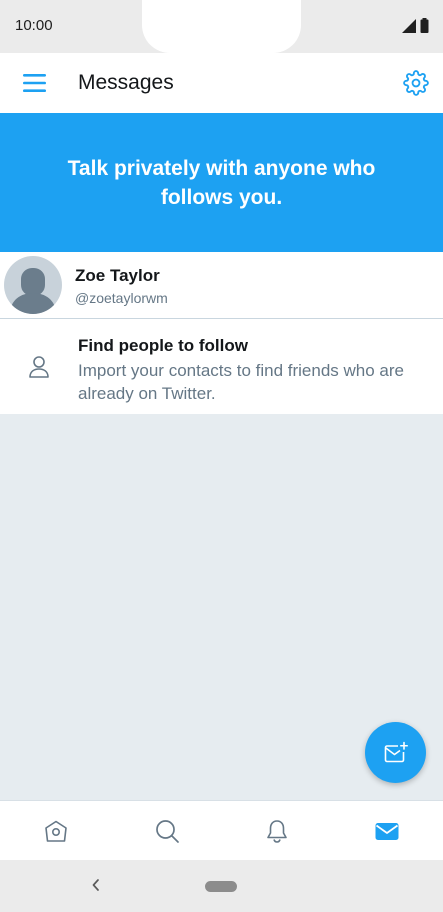 This screenshot has height=912, width=443. I want to click on status-time: 10:00, so click(34, 25).